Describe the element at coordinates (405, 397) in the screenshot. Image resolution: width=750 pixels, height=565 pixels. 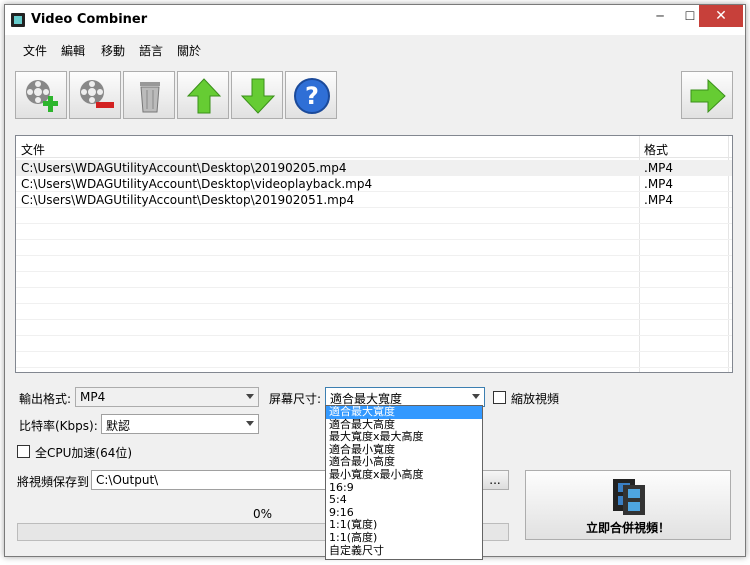
I see `screen-size-select: 適合最大寬度` at that location.